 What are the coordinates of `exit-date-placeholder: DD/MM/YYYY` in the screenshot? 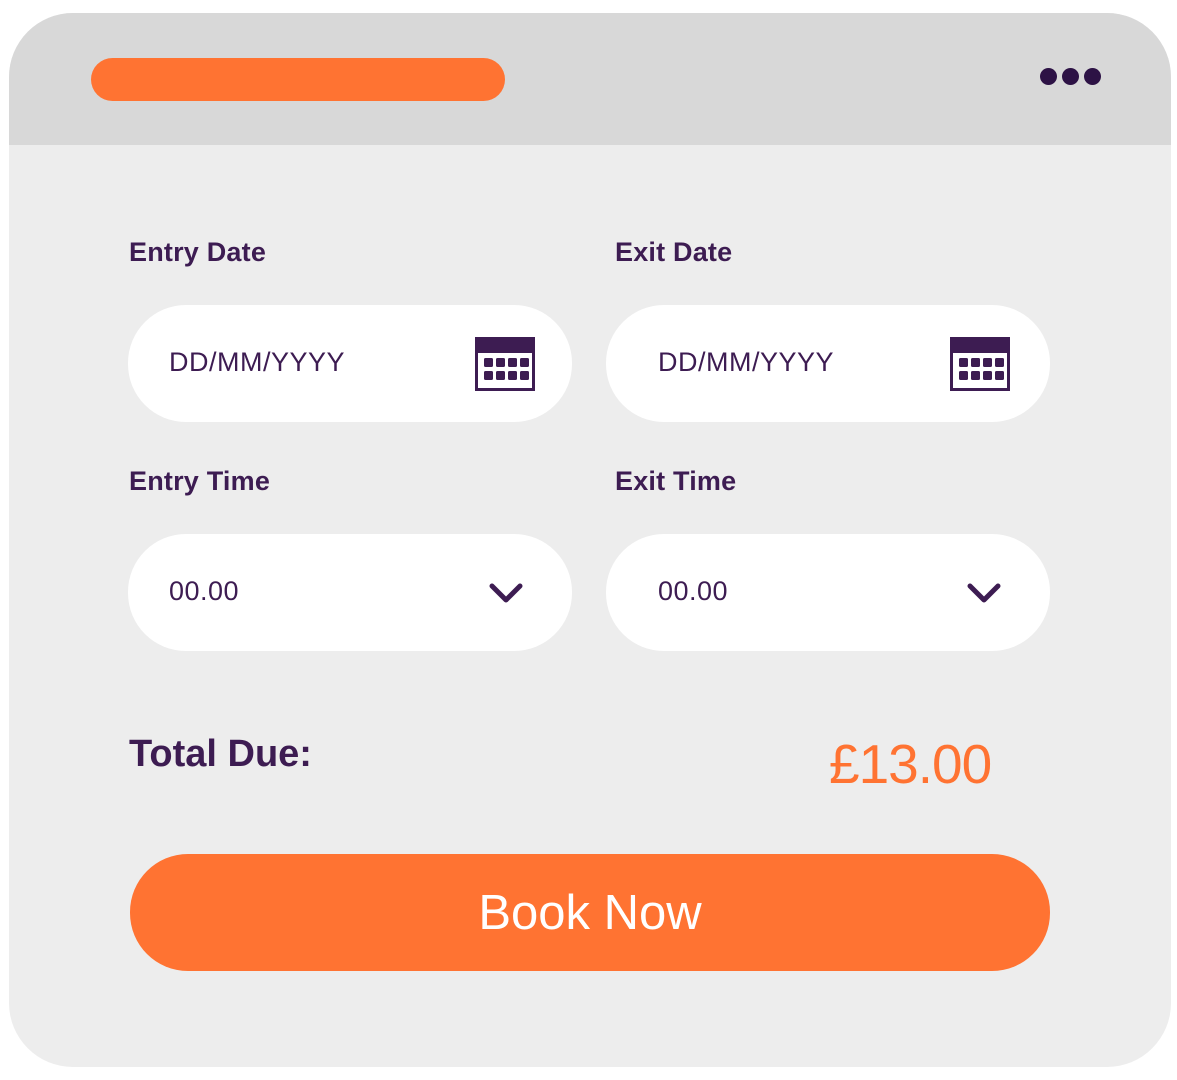 It's located at (746, 362).